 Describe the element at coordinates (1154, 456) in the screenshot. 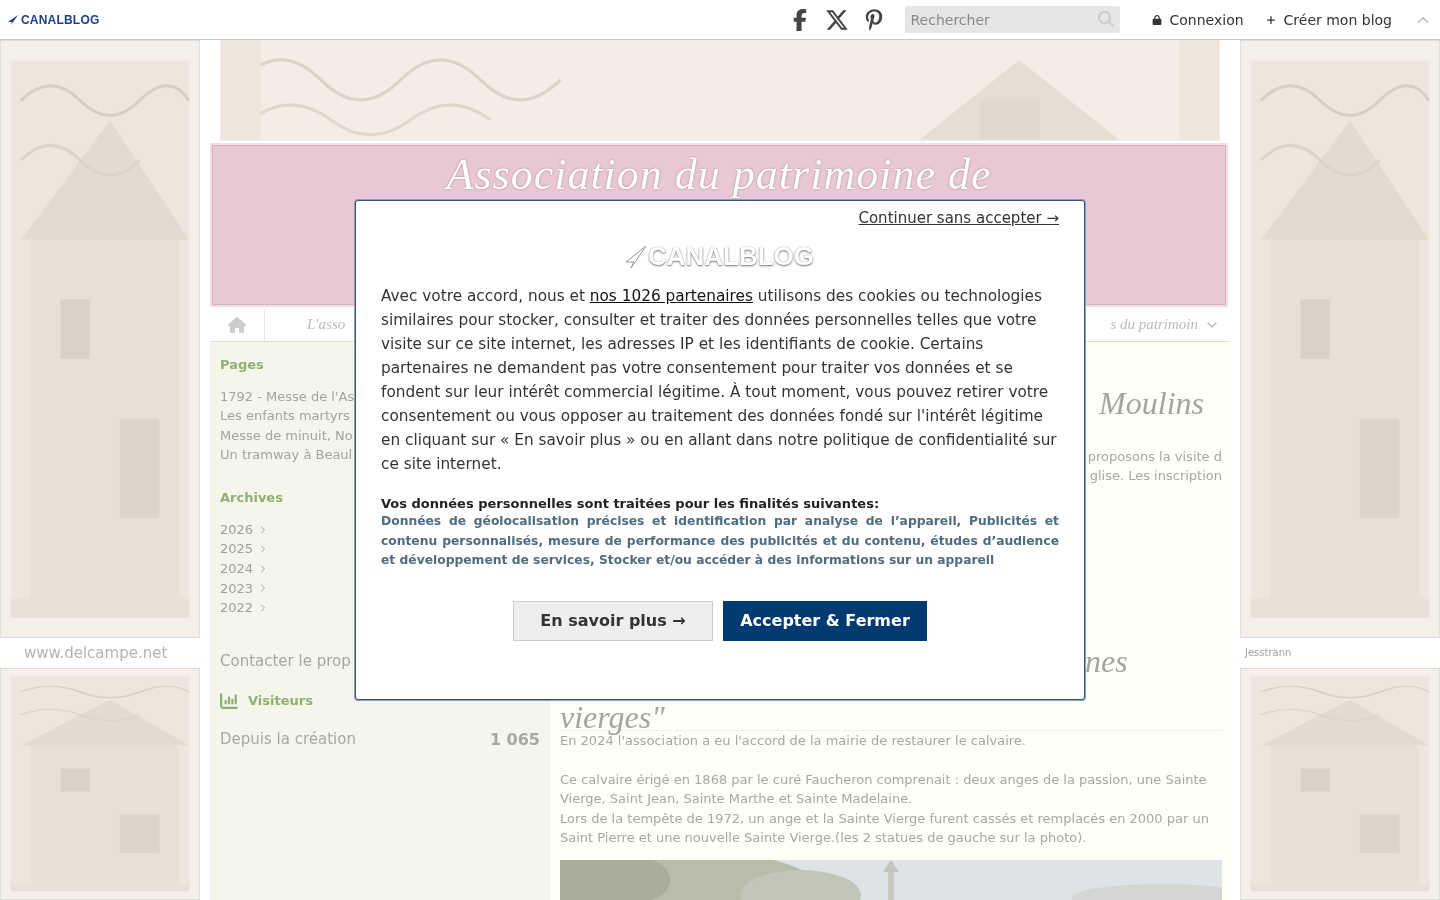

I see `post-text: proposons la visite d` at that location.